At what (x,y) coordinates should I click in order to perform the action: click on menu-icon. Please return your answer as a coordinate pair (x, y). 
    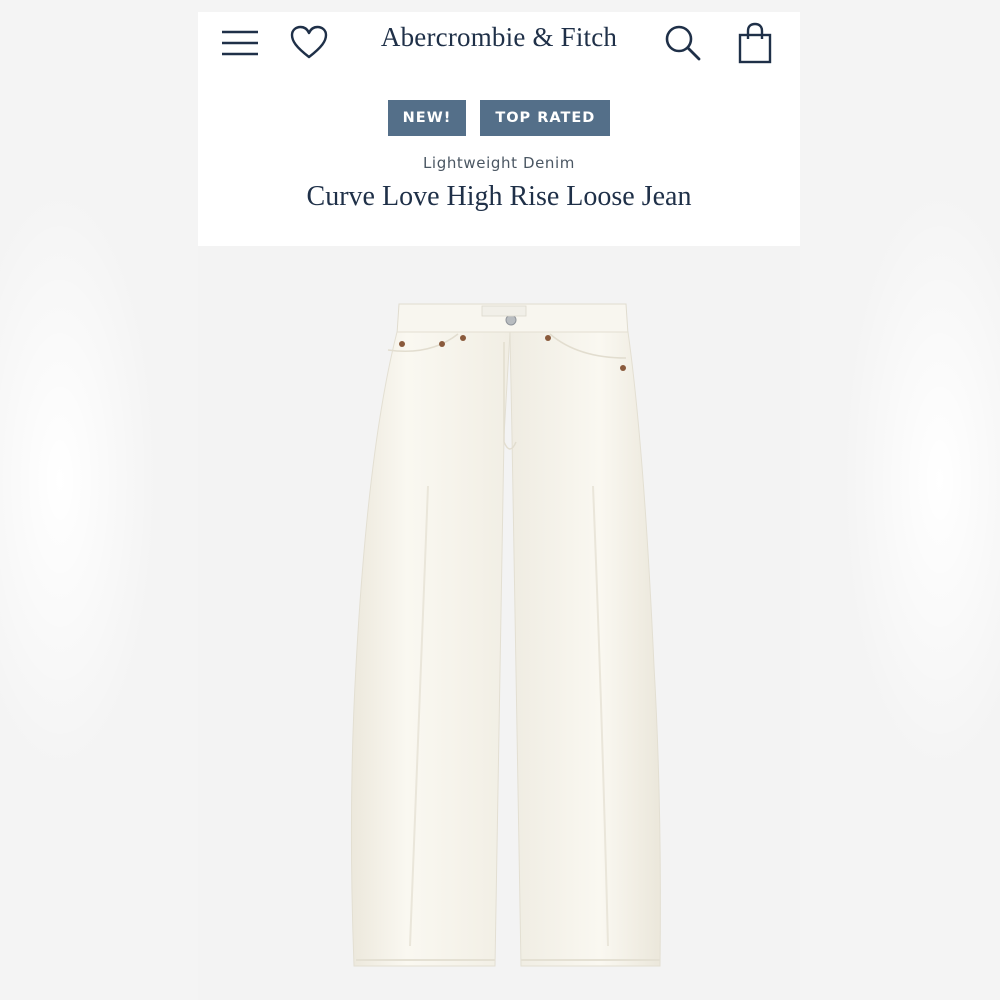
    Looking at the image, I should click on (240, 43).